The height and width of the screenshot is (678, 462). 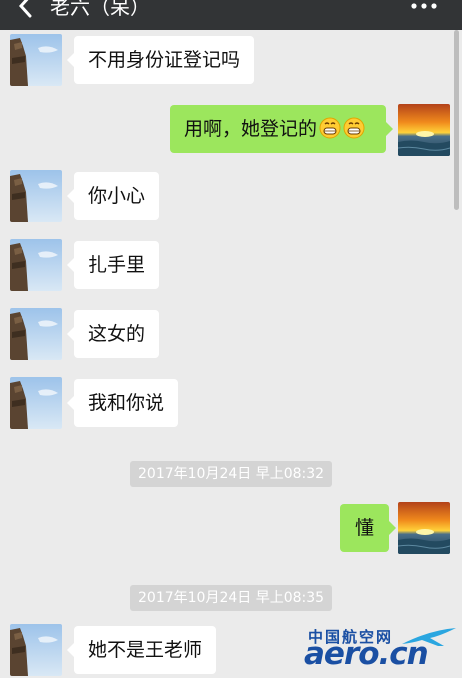 I want to click on message-text: 你小心, so click(x=117, y=196).